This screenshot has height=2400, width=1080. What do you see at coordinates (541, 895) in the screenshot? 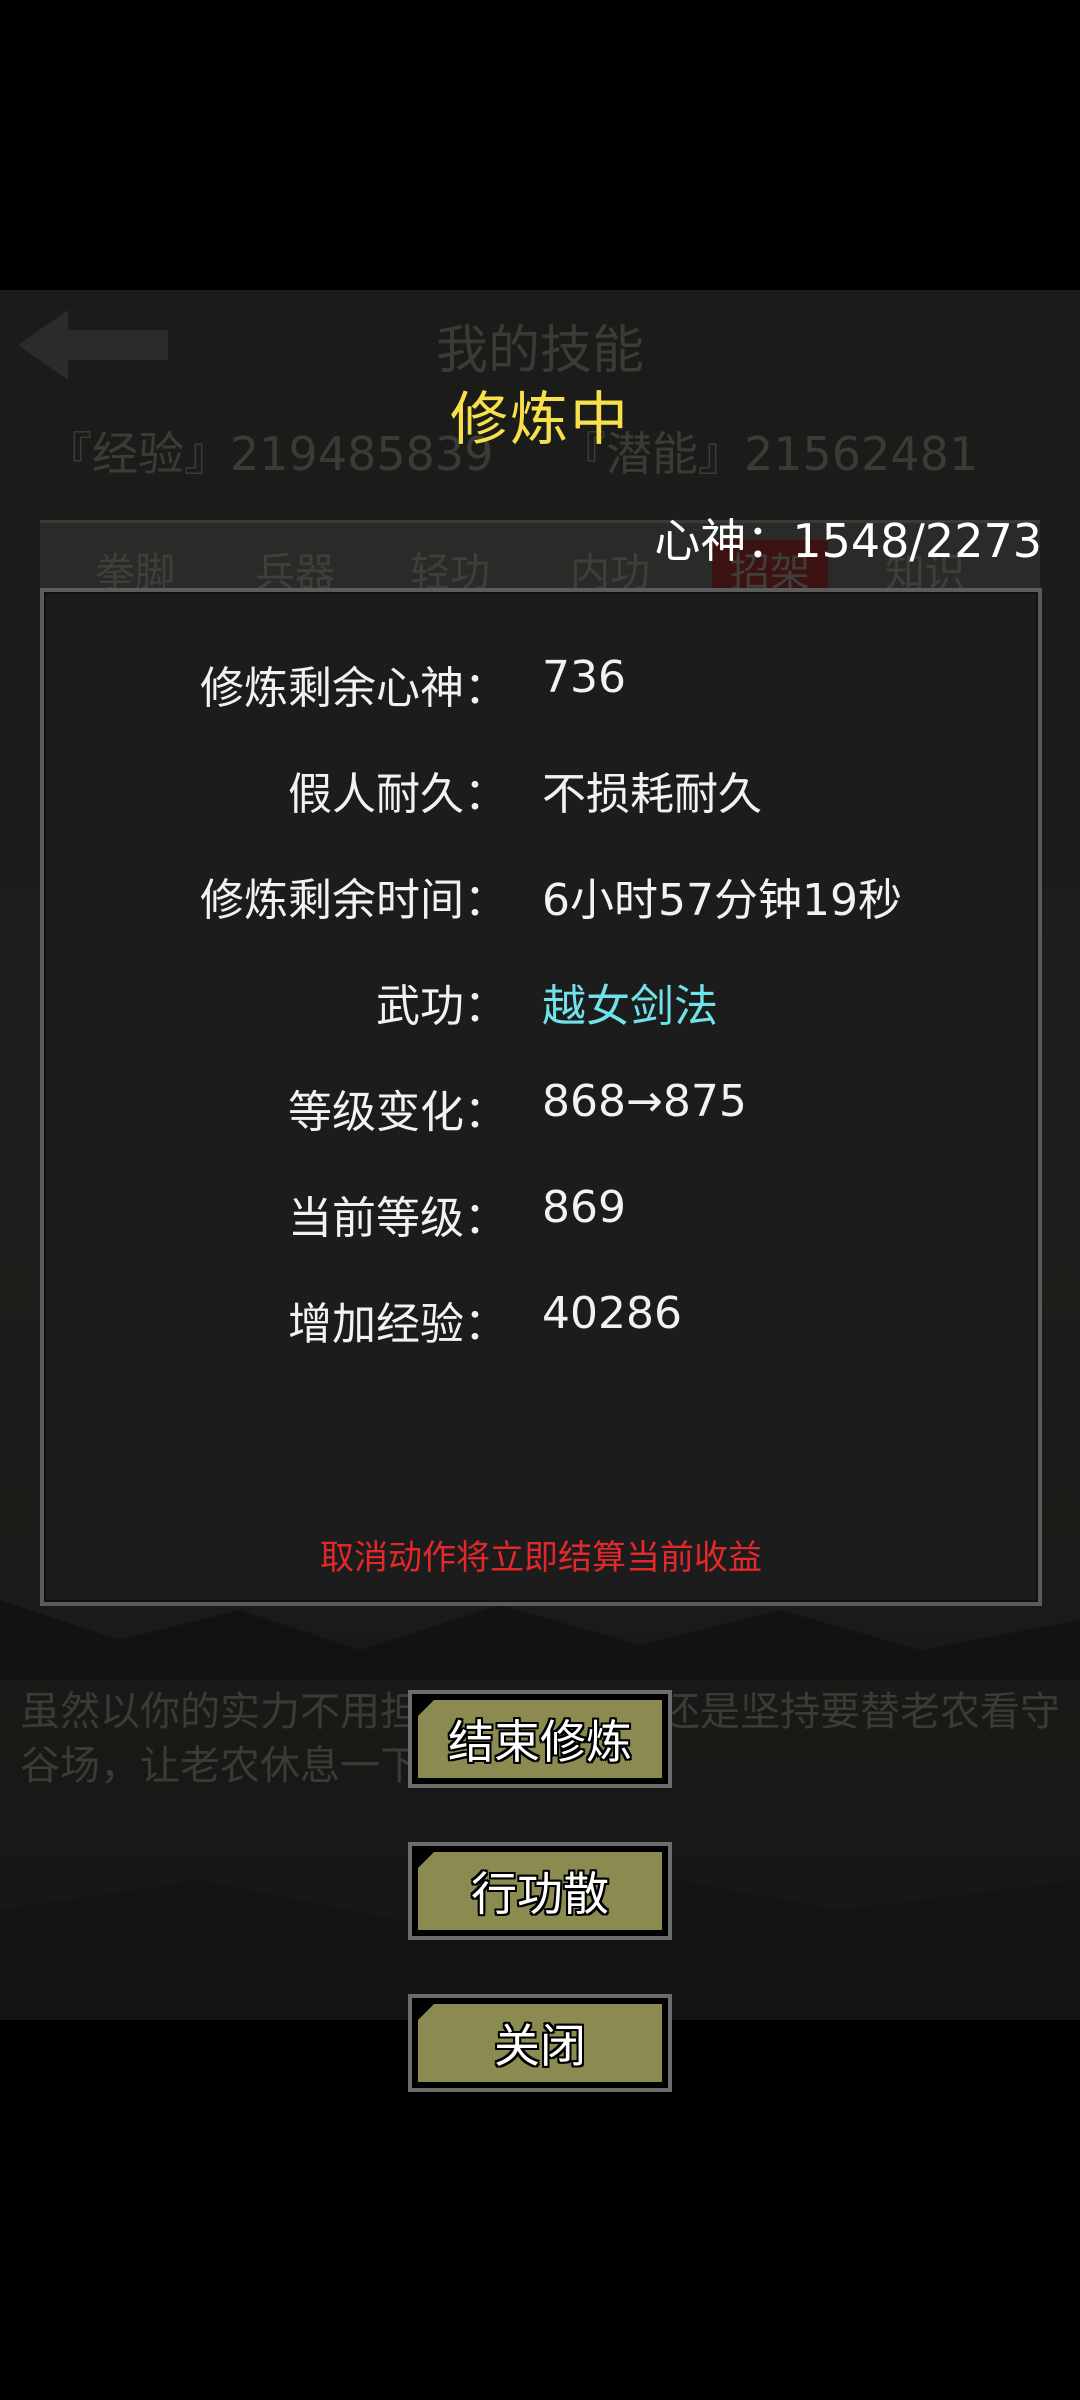
I see `info-row-remaining-time: 修炼剩余时间： 6小时57分钟19秒` at bounding box center [541, 895].